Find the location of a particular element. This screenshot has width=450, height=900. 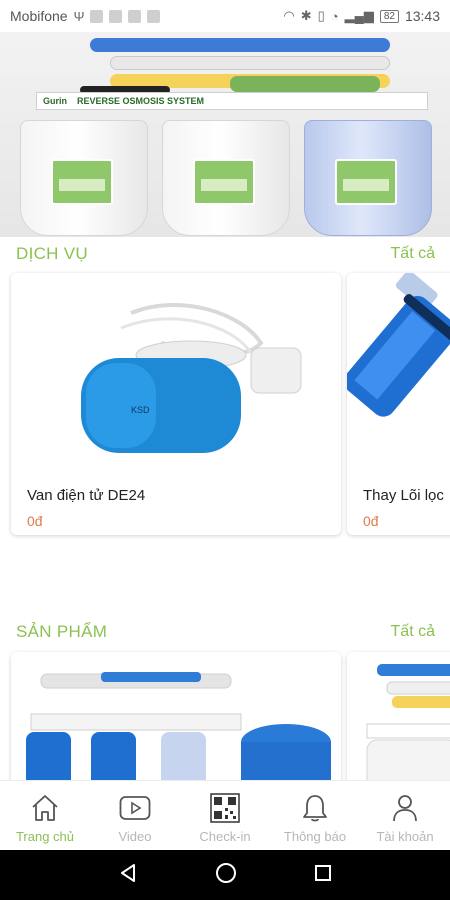

status-bar: Mobifone Ψ ◠ ✱ ▯ ◔ ▂▄▆ 82 13:43 is located at coordinates (225, 16).